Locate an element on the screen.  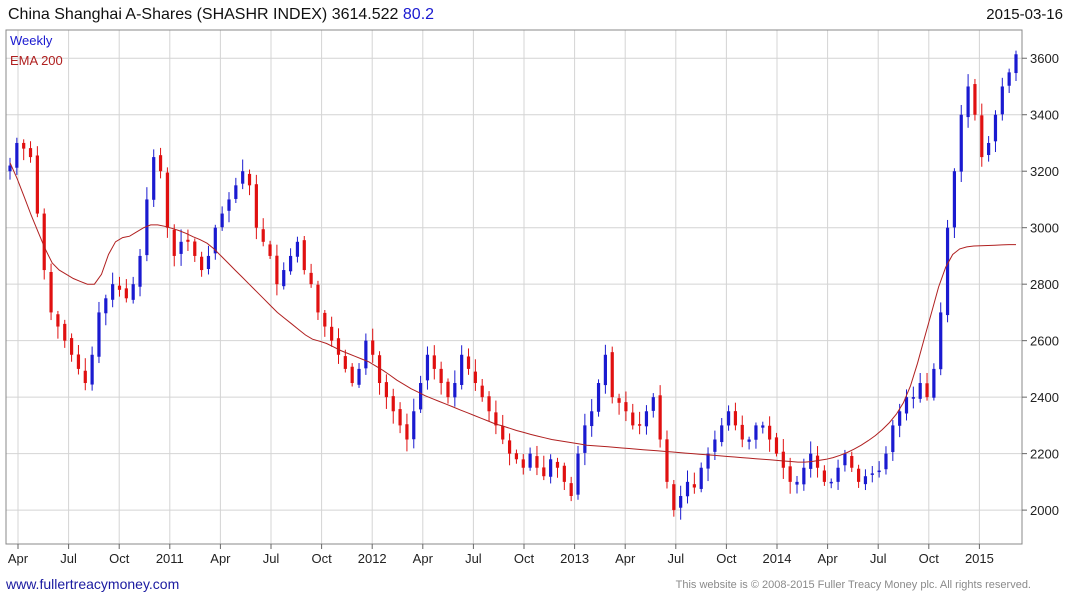
y-tick-label: 2600 is located at coordinates (1044, 341).